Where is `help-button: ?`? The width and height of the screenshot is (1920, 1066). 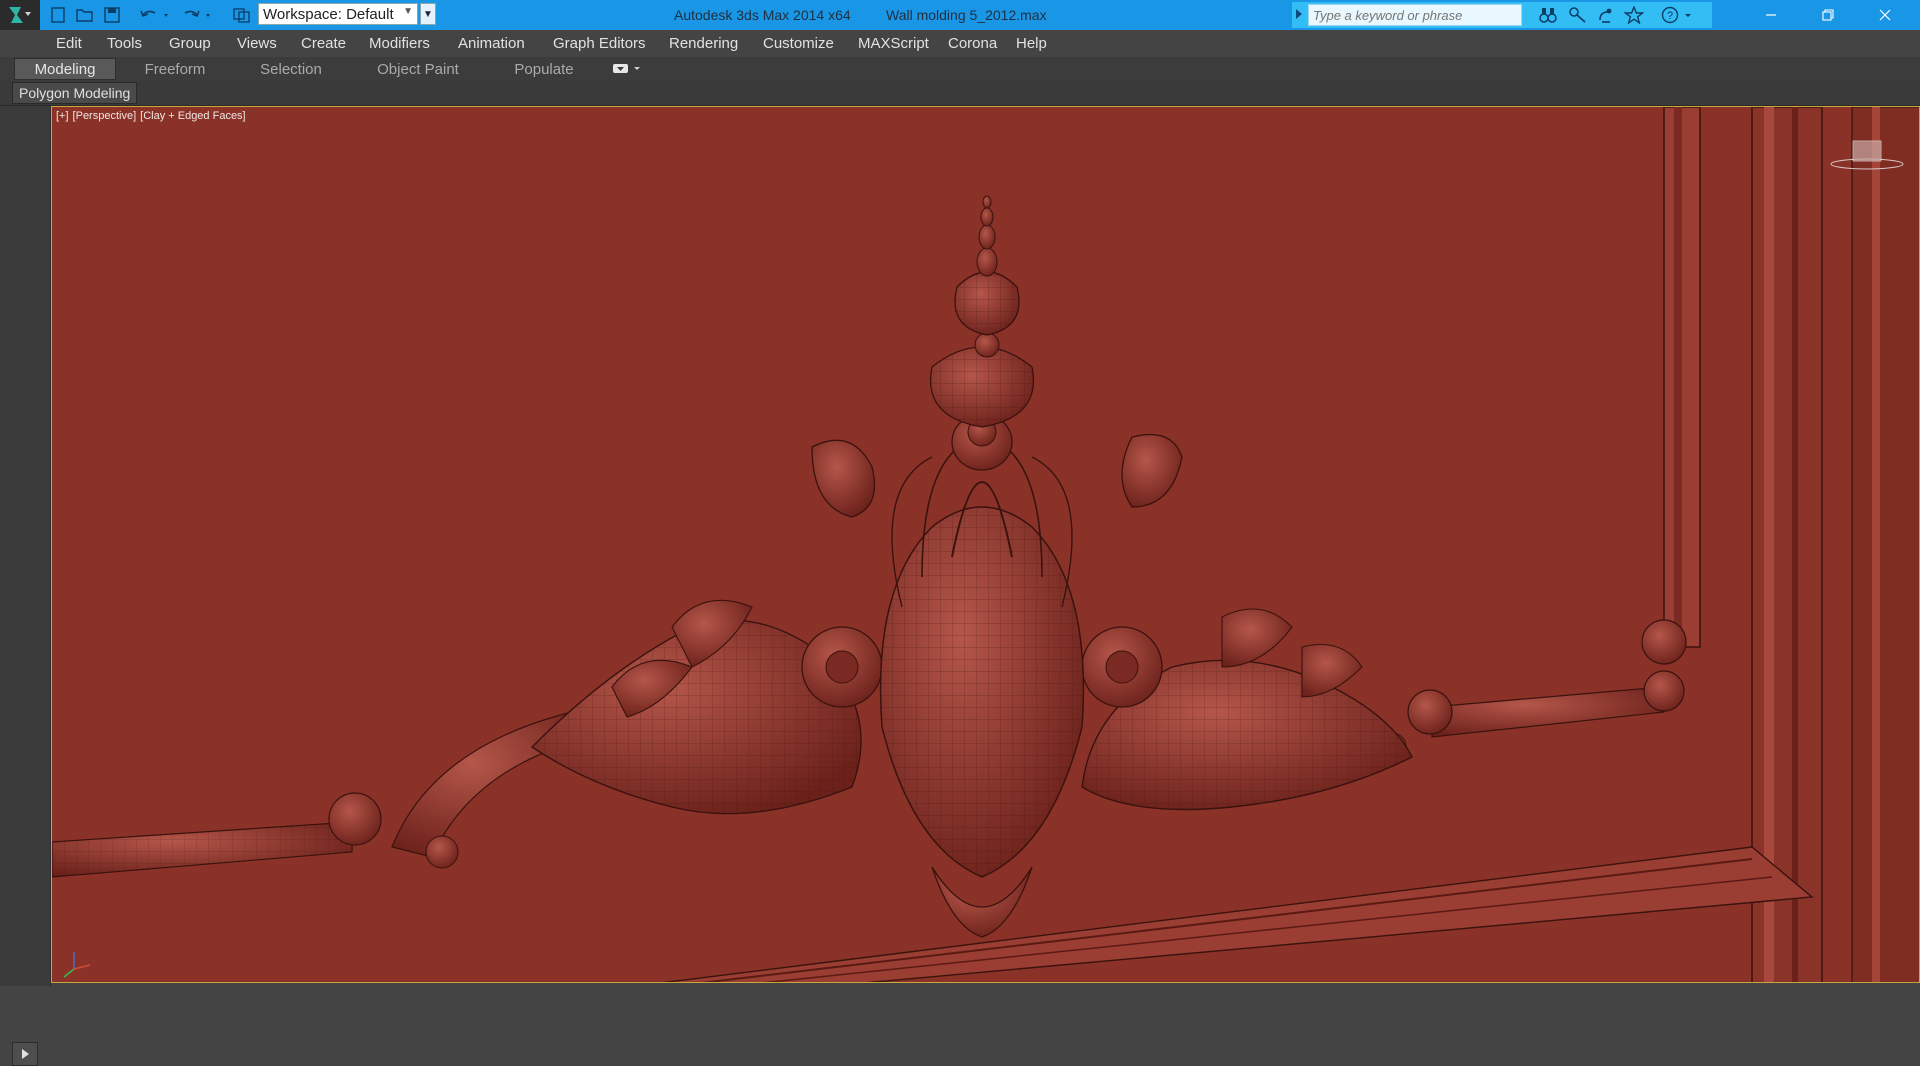 help-button: ? is located at coordinates (1678, 15).